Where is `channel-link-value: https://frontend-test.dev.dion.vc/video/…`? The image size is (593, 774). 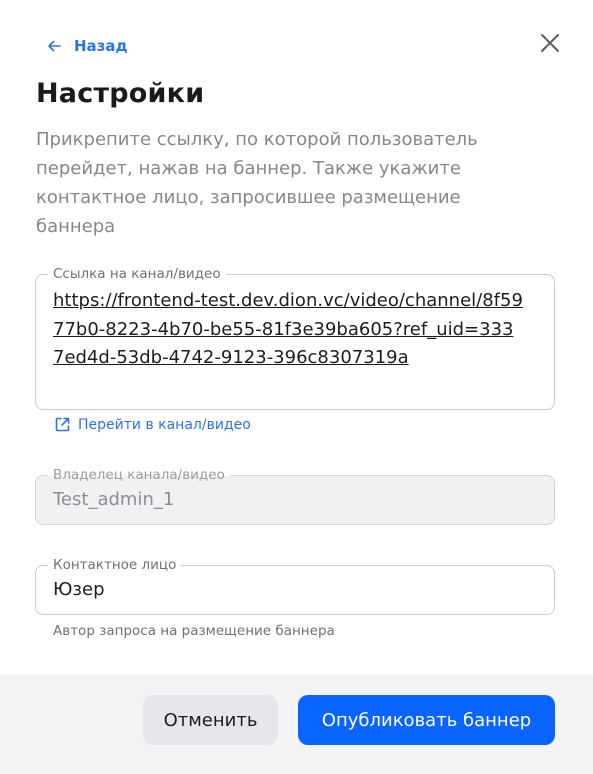 channel-link-value: https://frontend-test.dev.dion.vc/video/… is located at coordinates (288, 330).